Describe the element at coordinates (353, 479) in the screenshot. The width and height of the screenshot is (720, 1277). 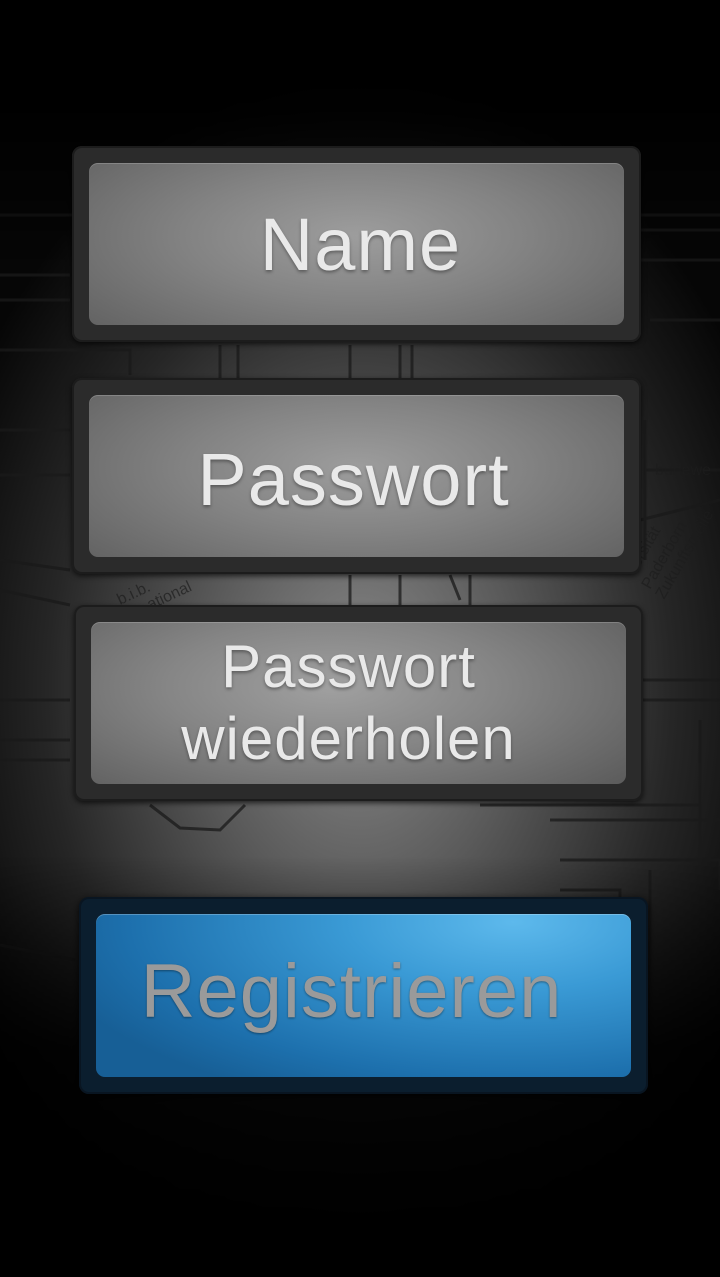
I see `password-input-placeholder: Passwort` at that location.